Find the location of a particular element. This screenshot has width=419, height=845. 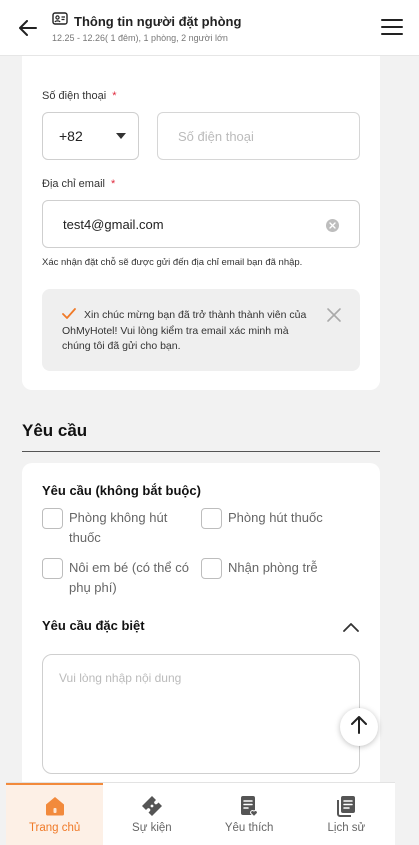

history-icon is located at coordinates (346, 806).